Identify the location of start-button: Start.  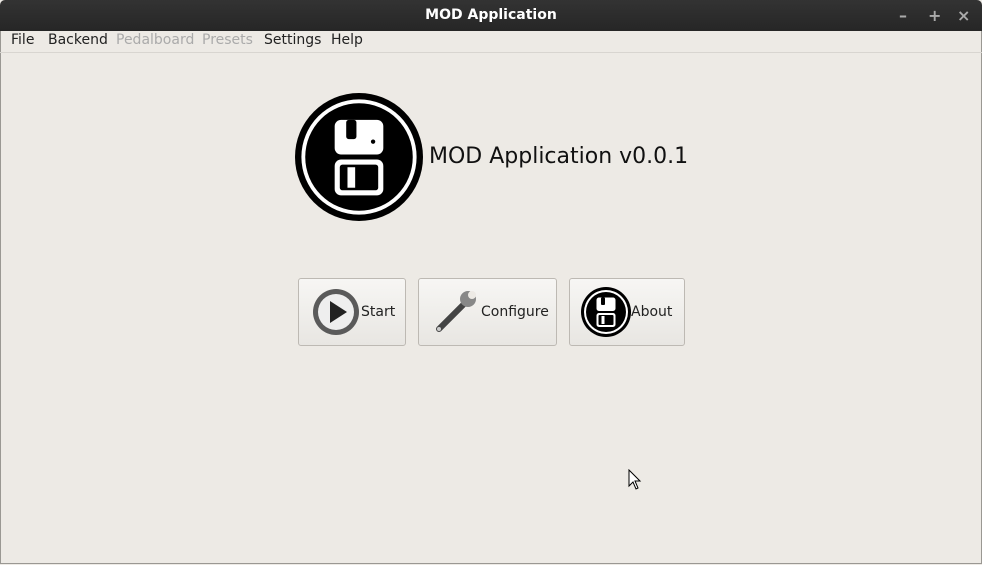
(352, 312).